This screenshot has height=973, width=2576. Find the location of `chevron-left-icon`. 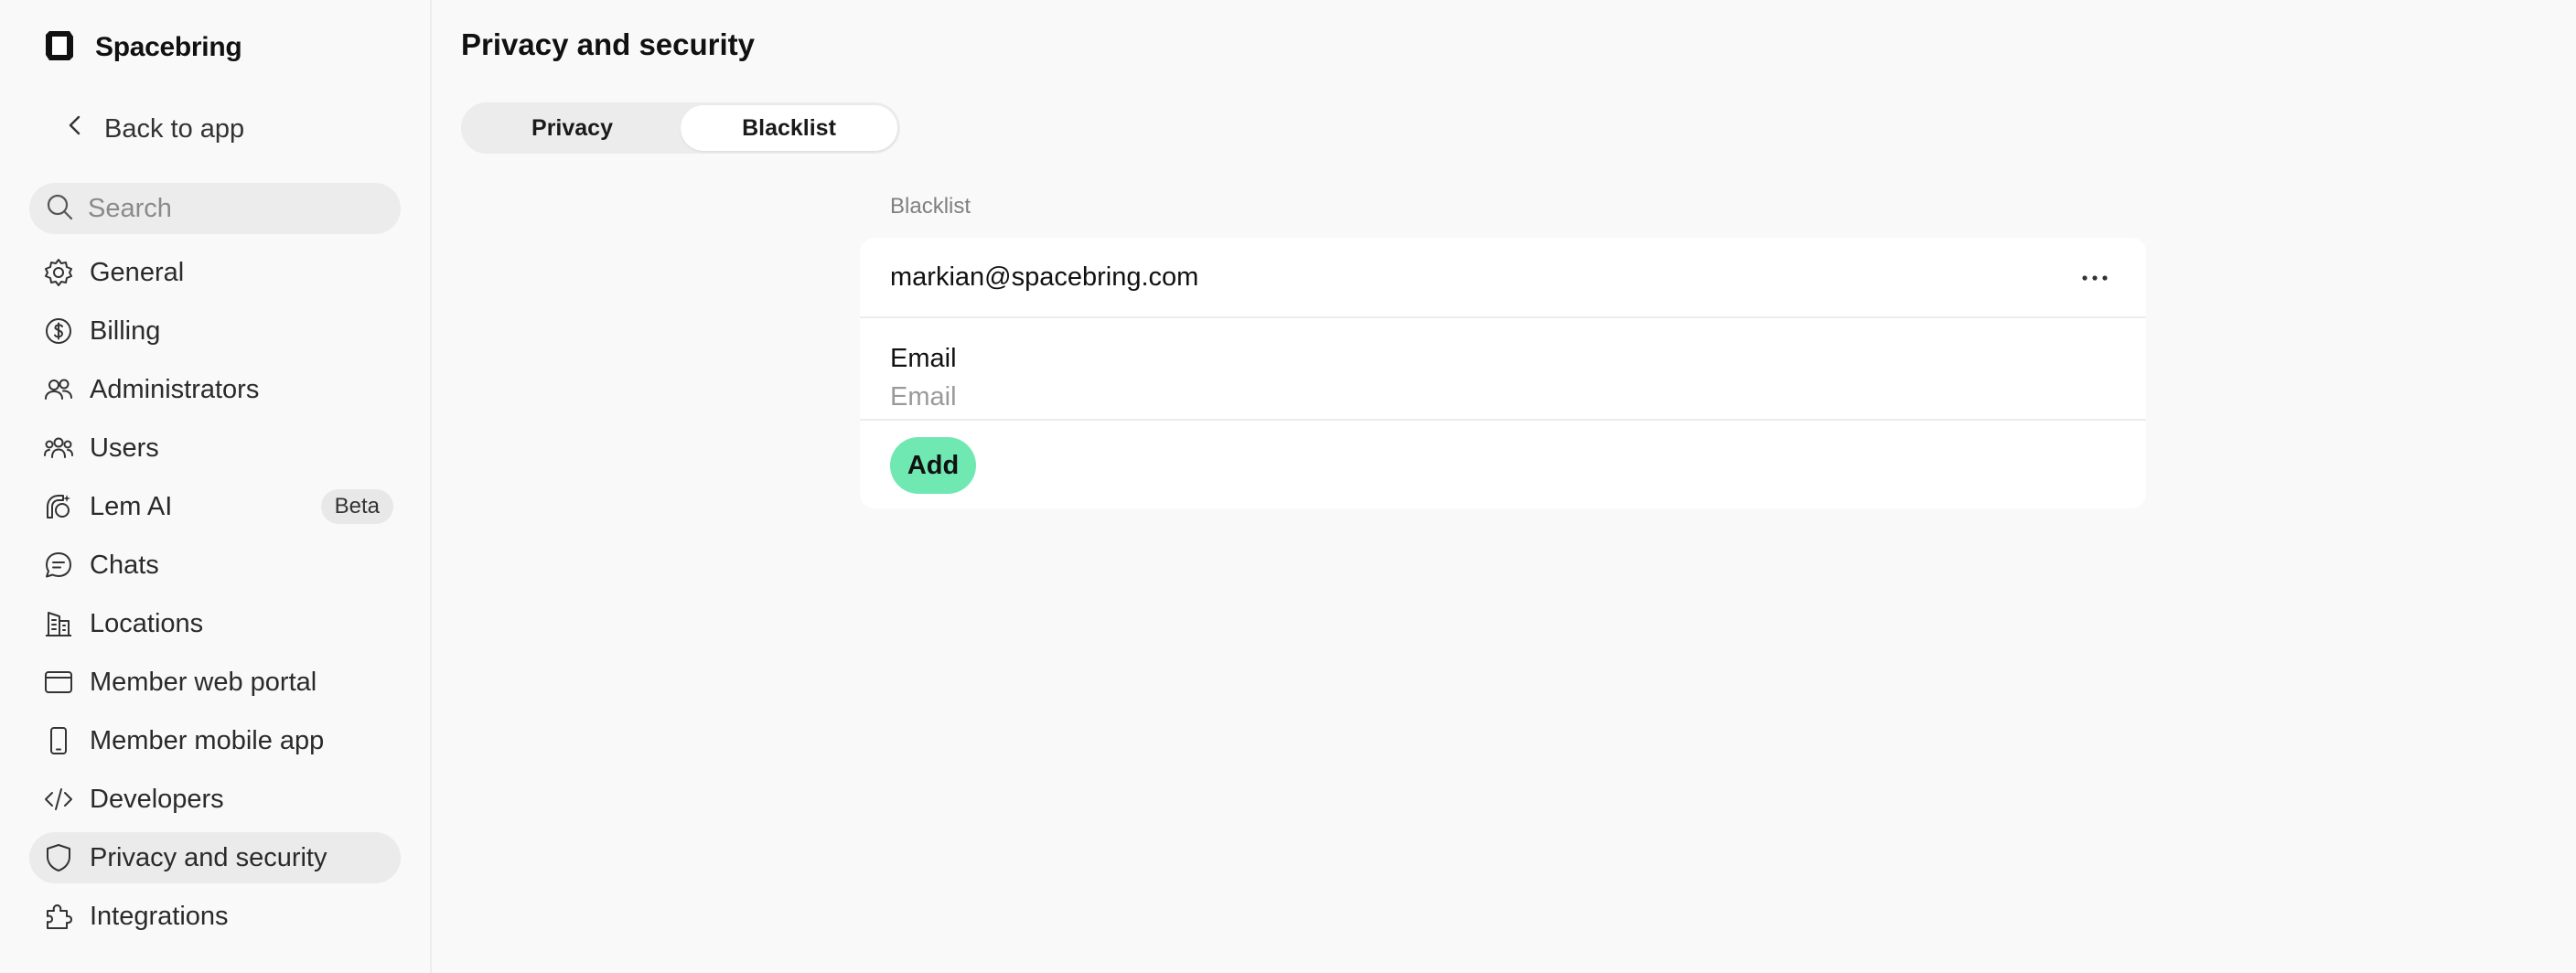

chevron-left-icon is located at coordinates (75, 128).